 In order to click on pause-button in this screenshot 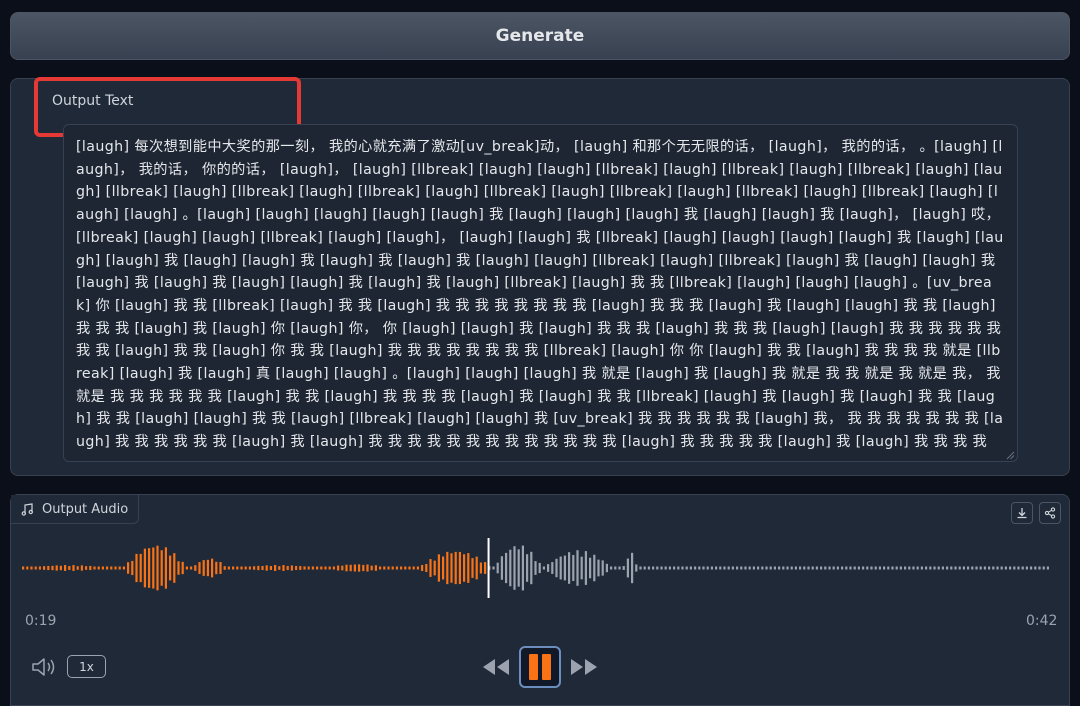, I will do `click(540, 667)`.